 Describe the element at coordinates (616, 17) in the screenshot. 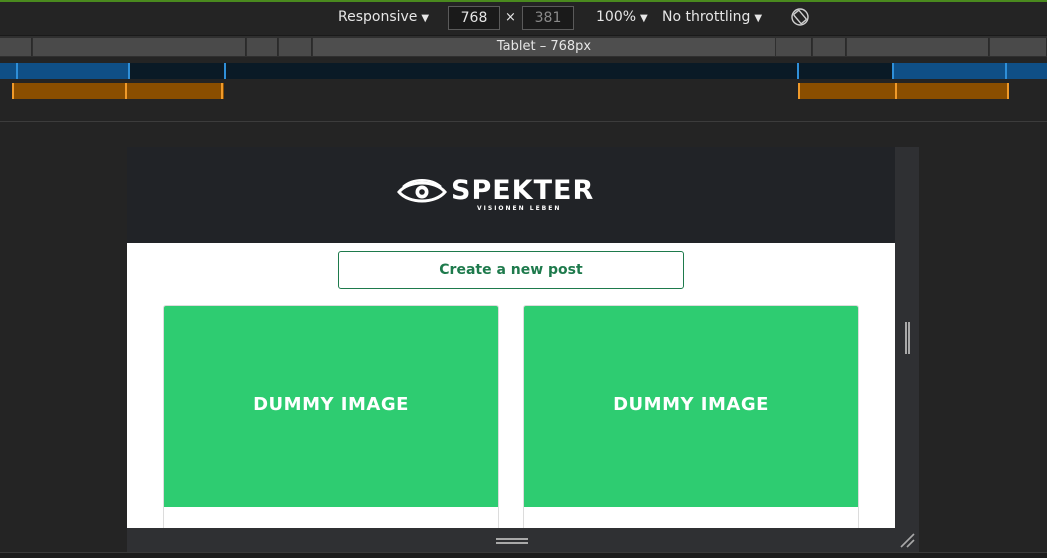

I see `zoom-select-label: 100%` at that location.